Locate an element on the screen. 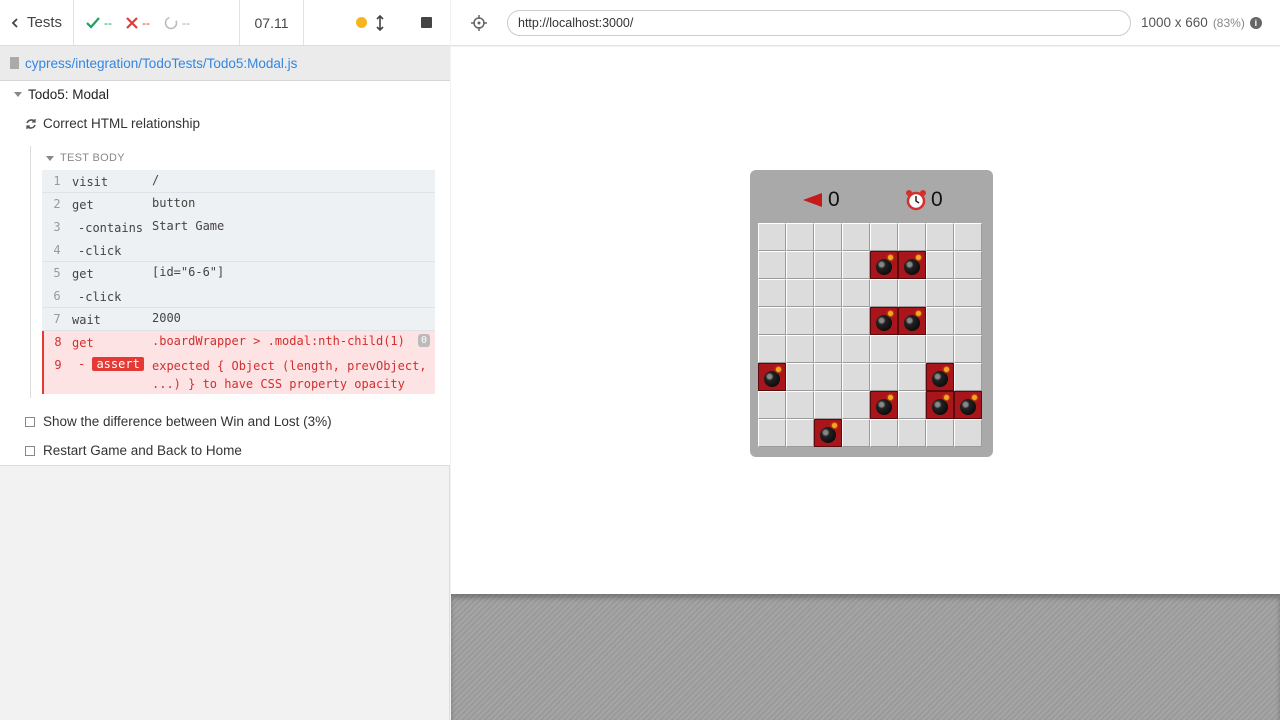 The width and height of the screenshot is (1280, 720). failed-stat: -- is located at coordinates (138, 23).